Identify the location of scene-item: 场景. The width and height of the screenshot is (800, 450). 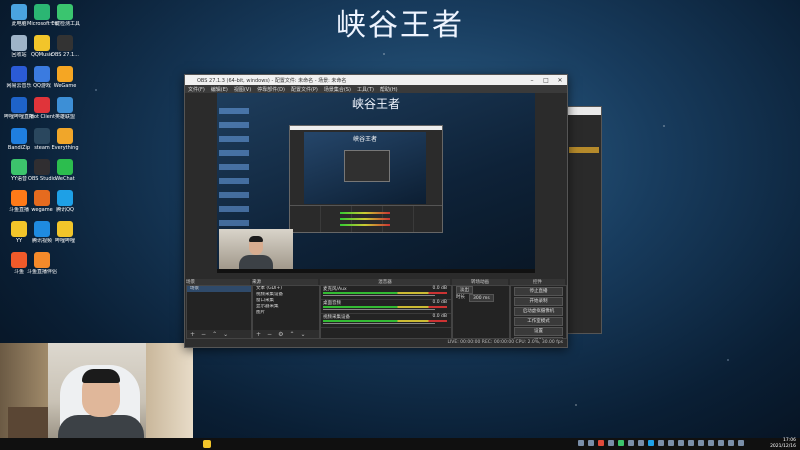
(219, 289).